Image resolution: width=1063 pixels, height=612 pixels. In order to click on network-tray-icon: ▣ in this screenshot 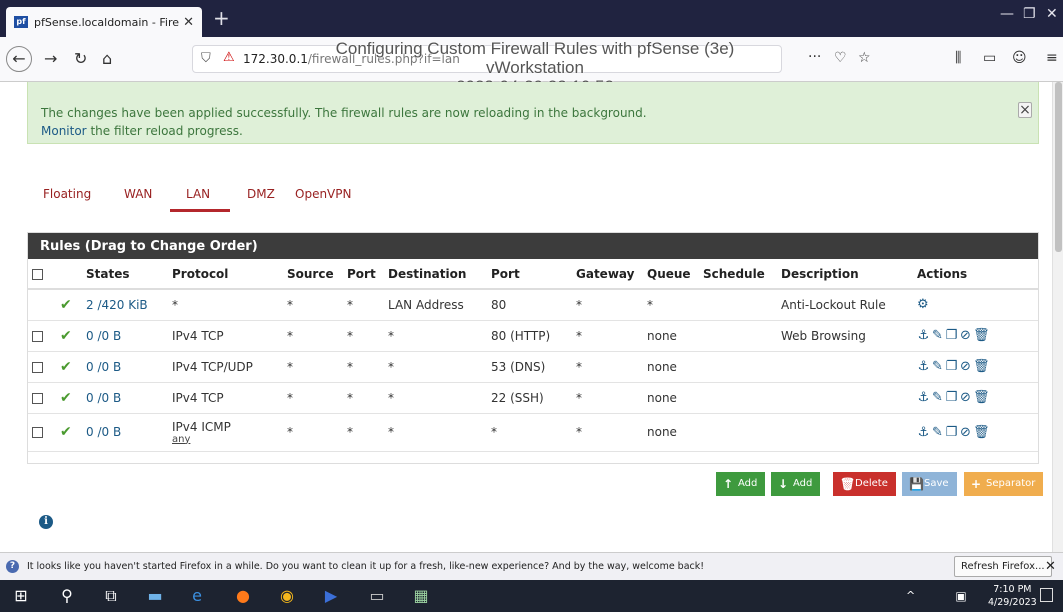, I will do `click(961, 596)`.